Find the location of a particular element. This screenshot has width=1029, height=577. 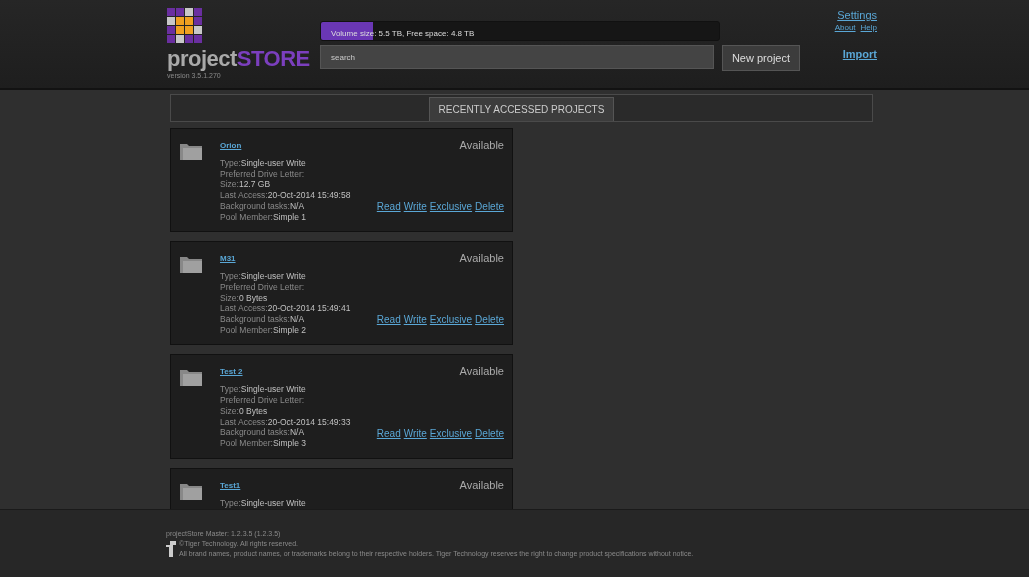

help-link: Help is located at coordinates (868, 27).